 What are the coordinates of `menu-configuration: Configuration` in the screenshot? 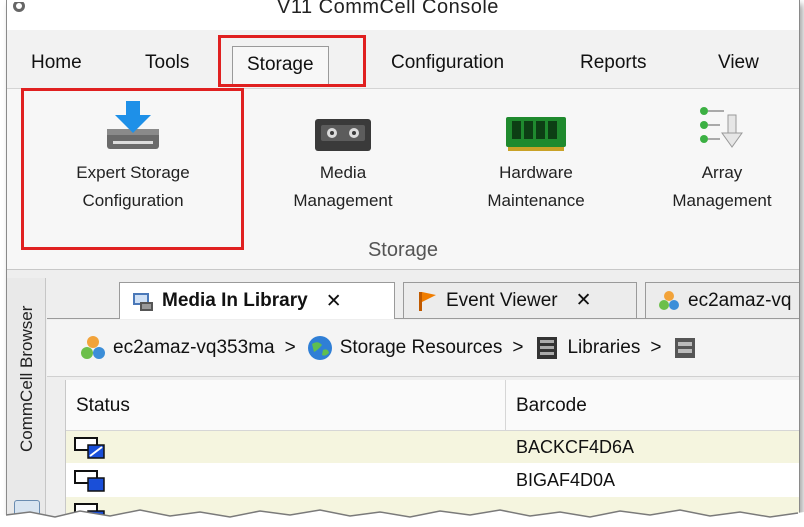 It's located at (447, 63).